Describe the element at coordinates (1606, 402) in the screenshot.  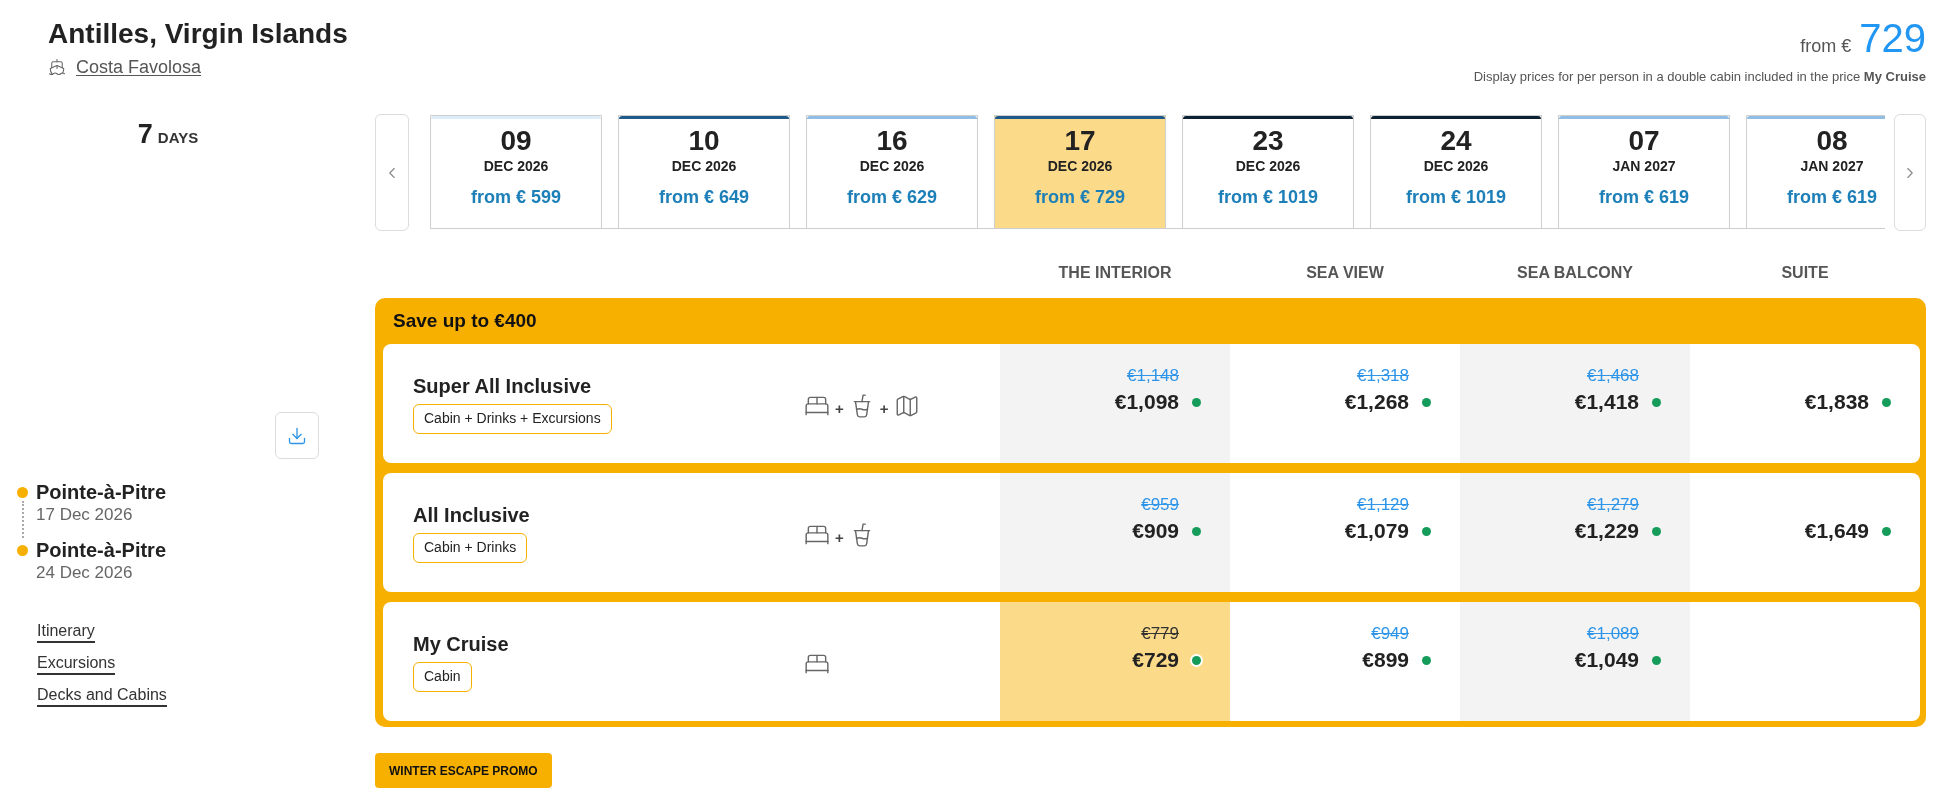
I see `current-price: €1,418` at that location.